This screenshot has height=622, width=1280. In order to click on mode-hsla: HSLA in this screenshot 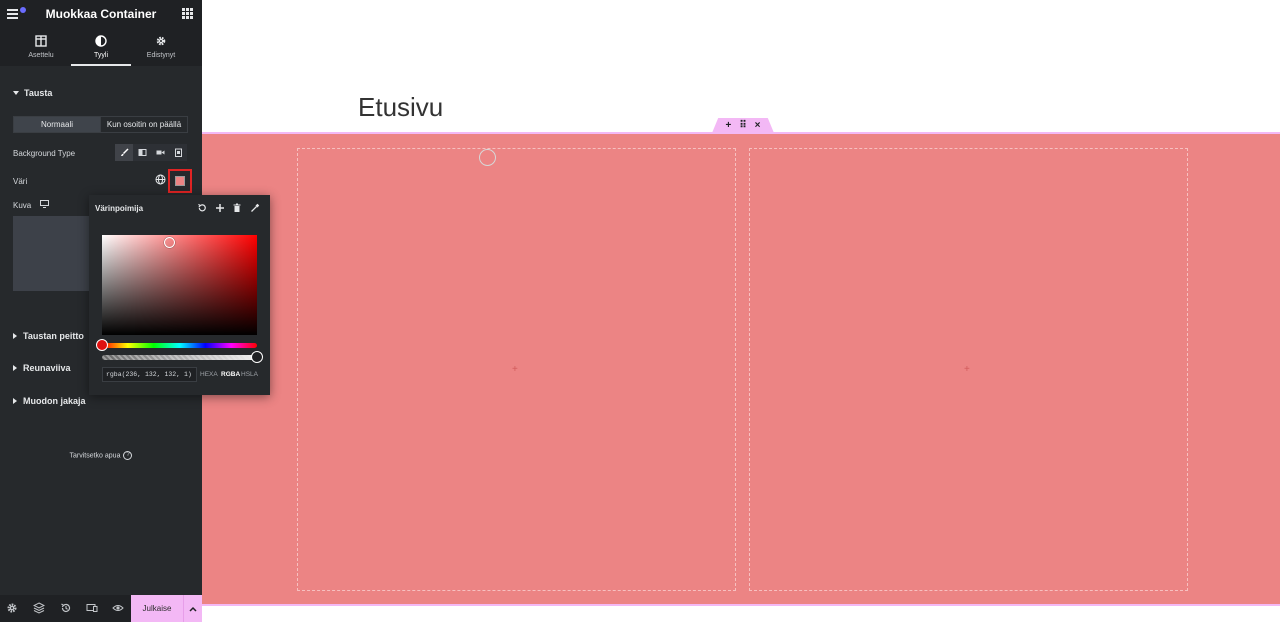, I will do `click(249, 374)`.